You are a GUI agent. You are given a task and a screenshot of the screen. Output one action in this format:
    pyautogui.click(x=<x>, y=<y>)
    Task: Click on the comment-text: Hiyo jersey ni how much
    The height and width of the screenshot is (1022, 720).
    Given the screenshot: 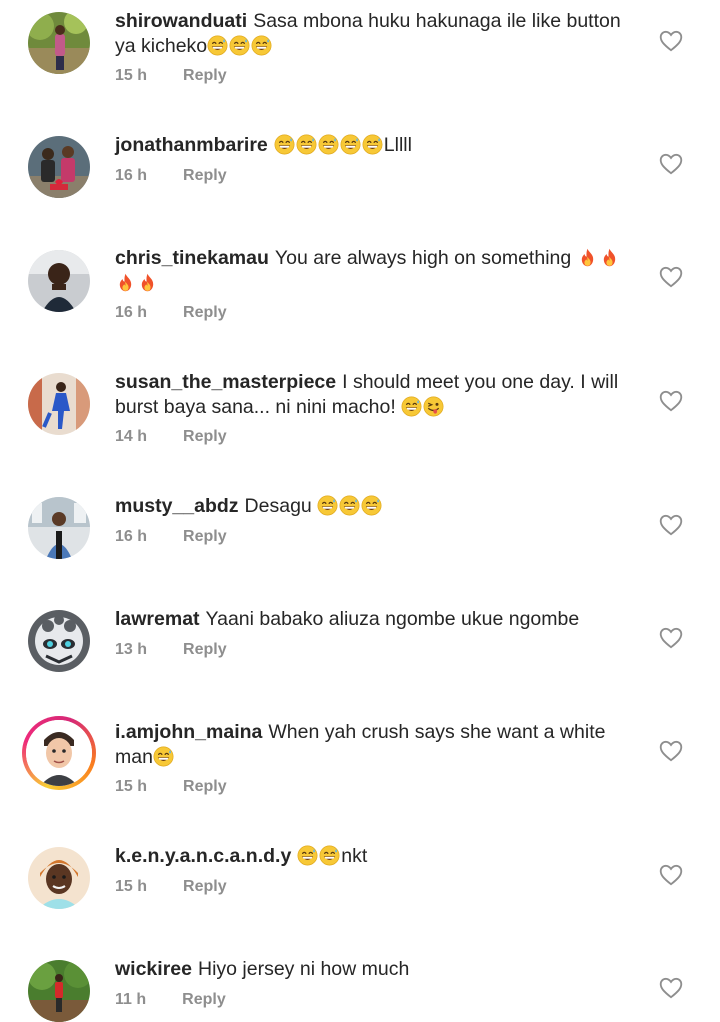 What is the action you would take?
    pyautogui.click(x=303, y=969)
    